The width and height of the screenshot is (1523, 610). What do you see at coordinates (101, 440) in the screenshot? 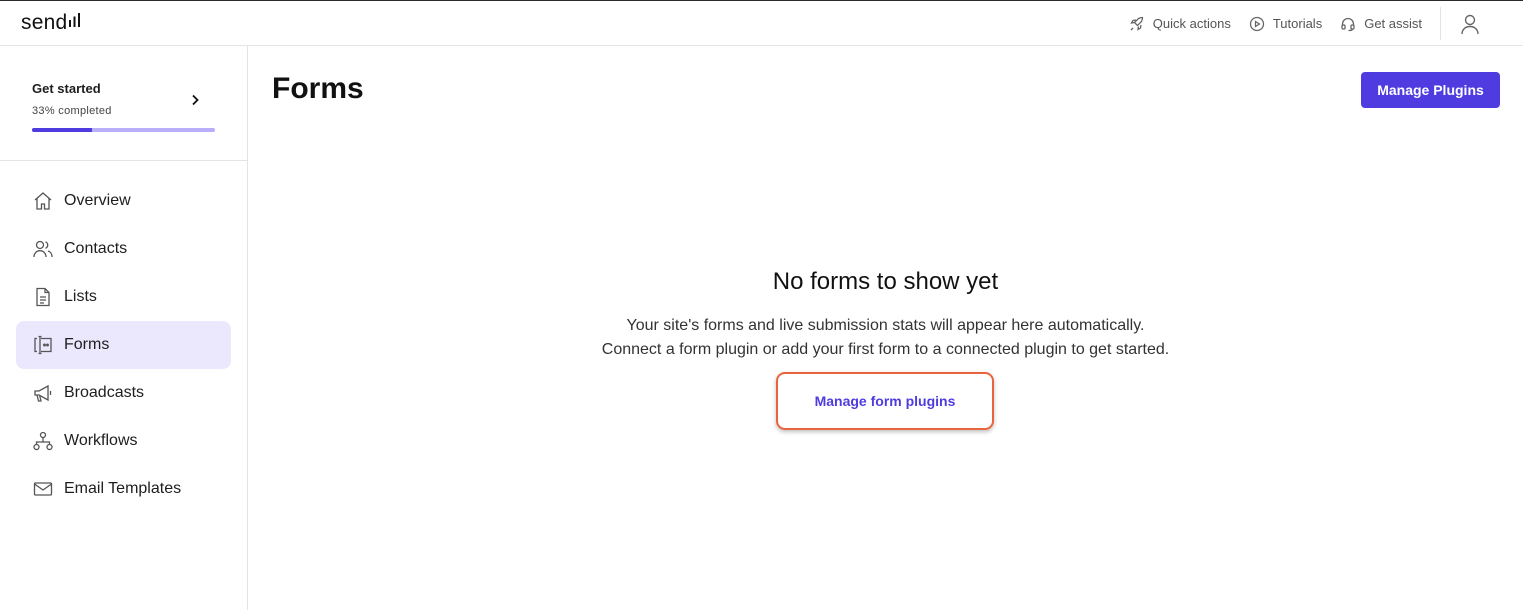
I see `sidebar-item-label: Workflows` at bounding box center [101, 440].